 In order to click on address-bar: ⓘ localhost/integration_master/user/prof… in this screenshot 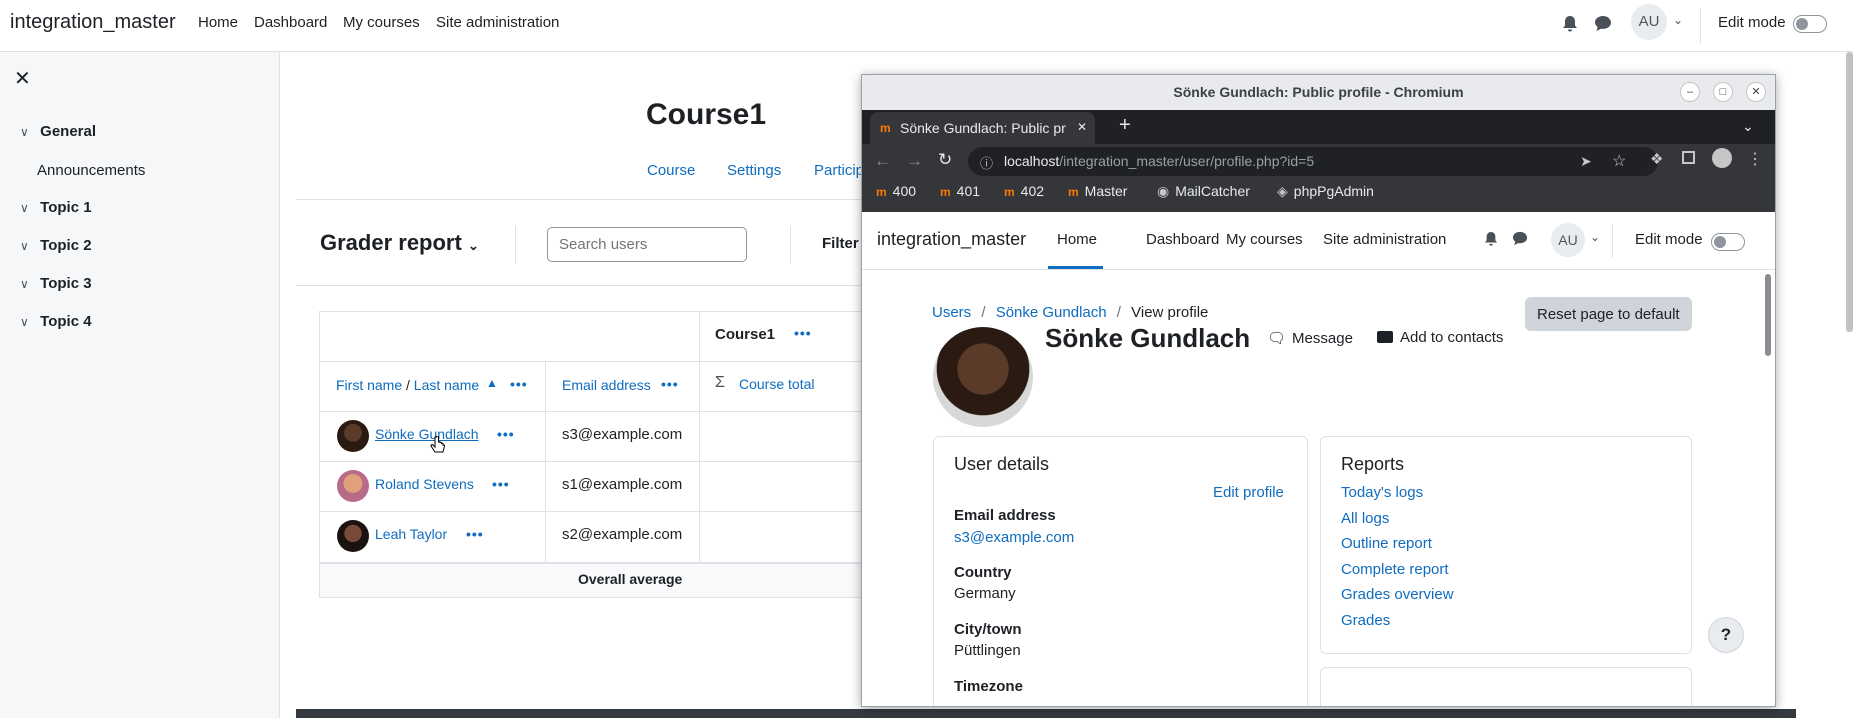, I will do `click(1313, 161)`.